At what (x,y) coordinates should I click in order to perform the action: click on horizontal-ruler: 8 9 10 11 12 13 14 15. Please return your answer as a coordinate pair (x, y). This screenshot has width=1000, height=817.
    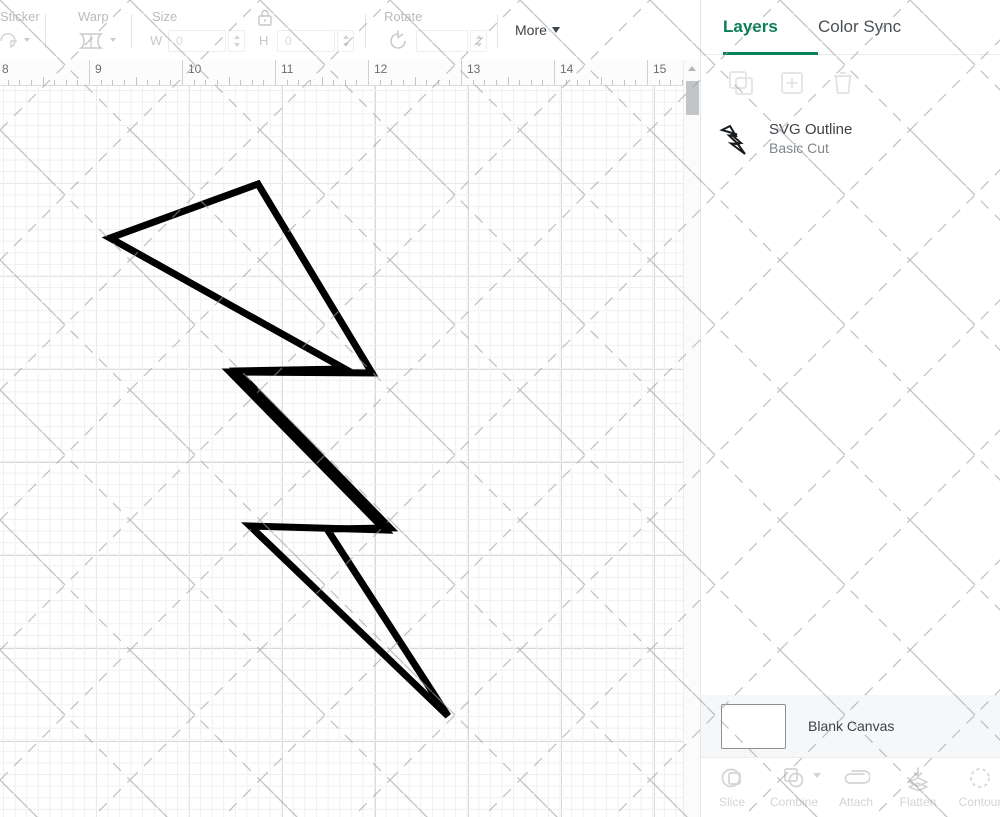
    Looking at the image, I should click on (350, 73).